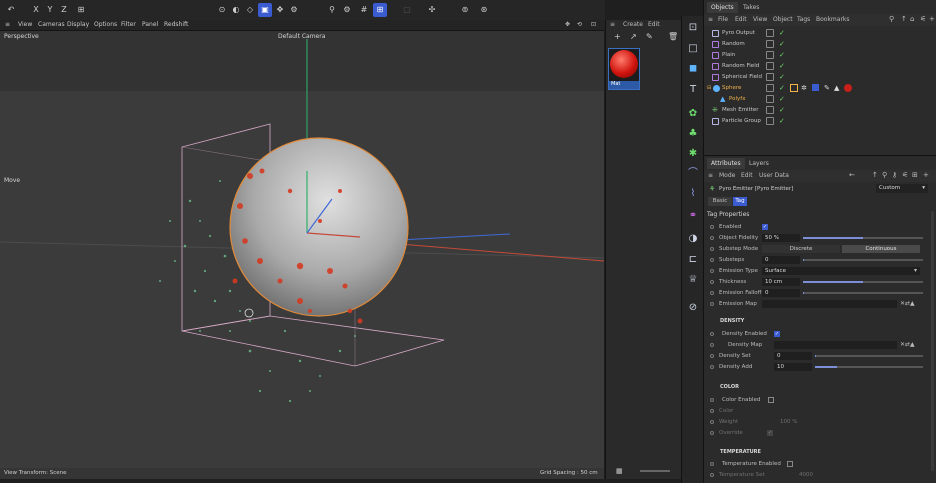 This screenshot has height=483, width=936. I want to click on lock-icon: ⚷, so click(894, 175).